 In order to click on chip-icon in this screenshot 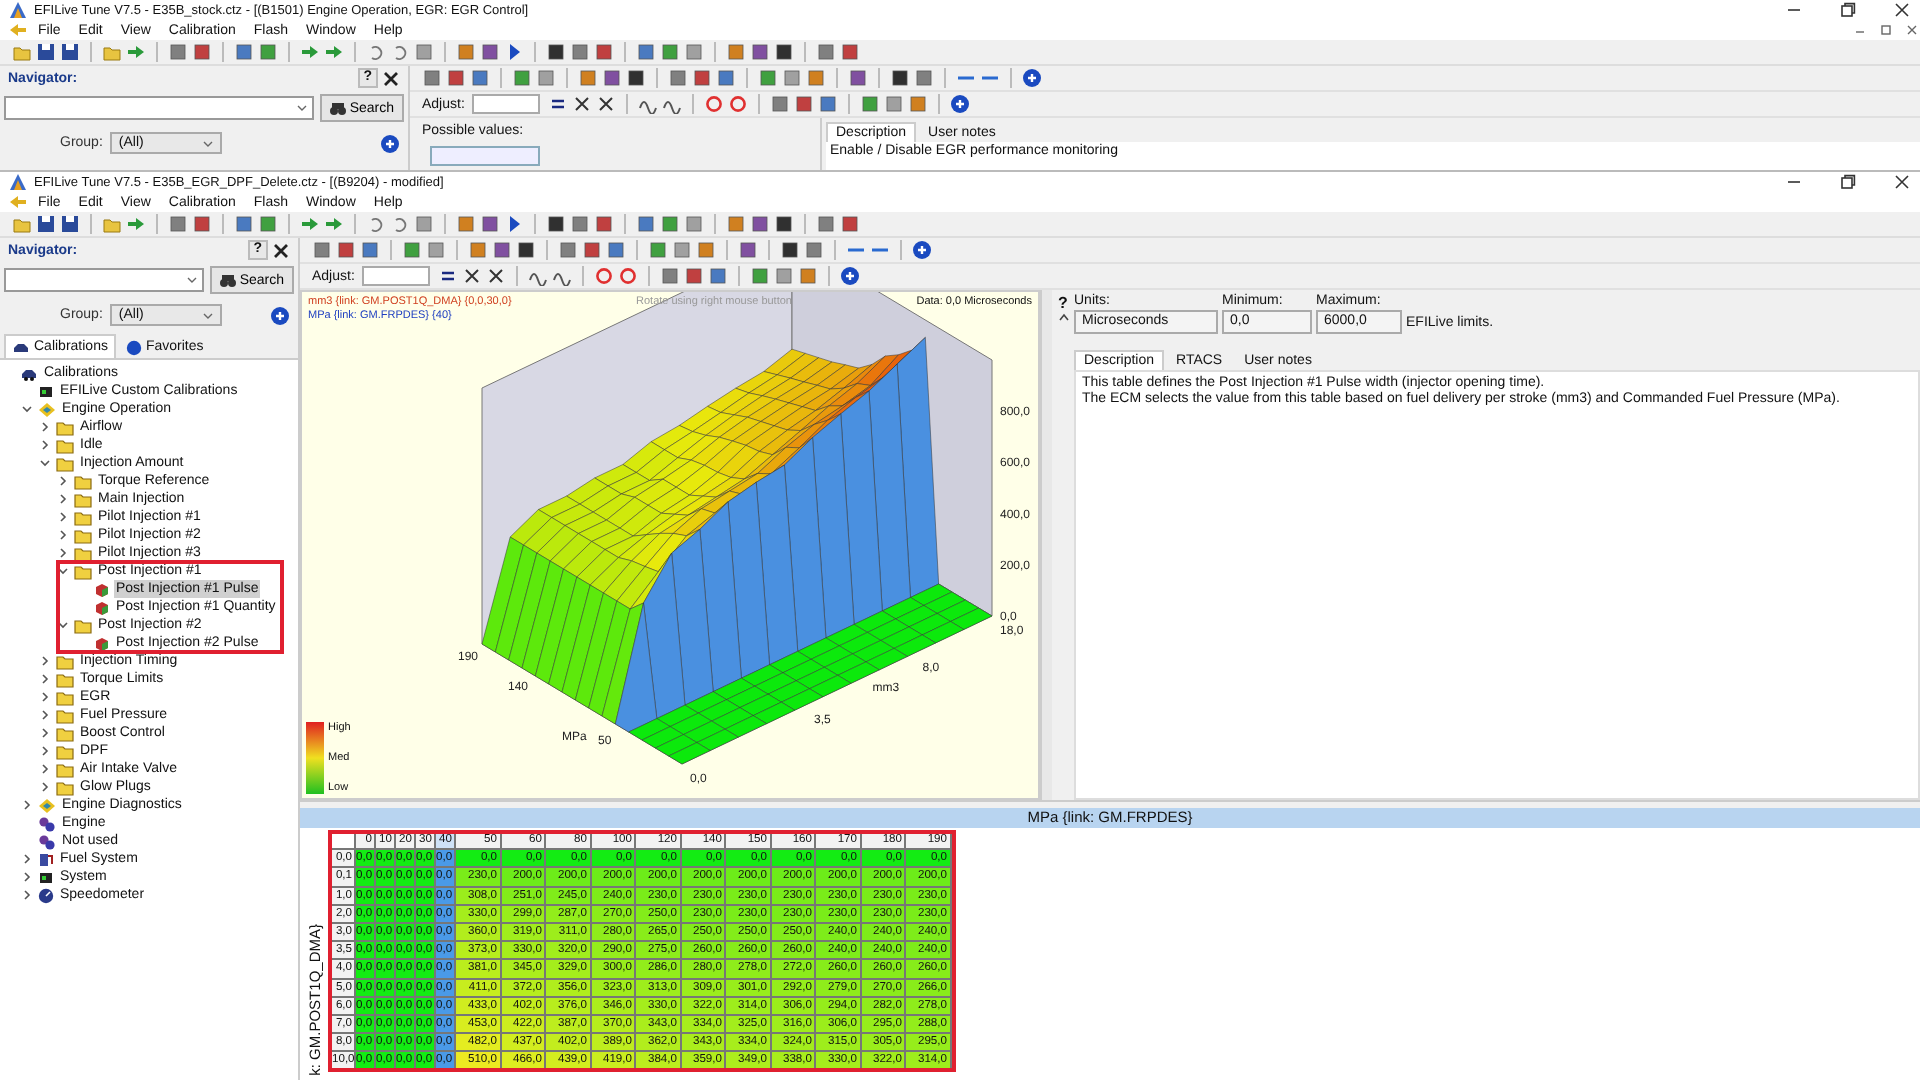, I will do `click(46, 391)`.